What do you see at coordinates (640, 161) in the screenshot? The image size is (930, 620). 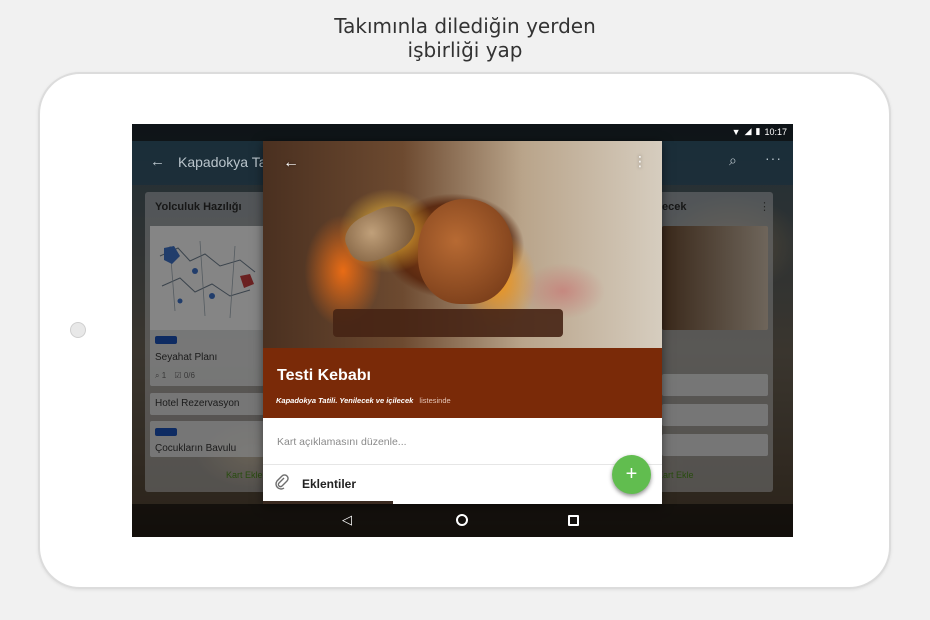 I see `overflow-menu-icon: ⋮` at bounding box center [640, 161].